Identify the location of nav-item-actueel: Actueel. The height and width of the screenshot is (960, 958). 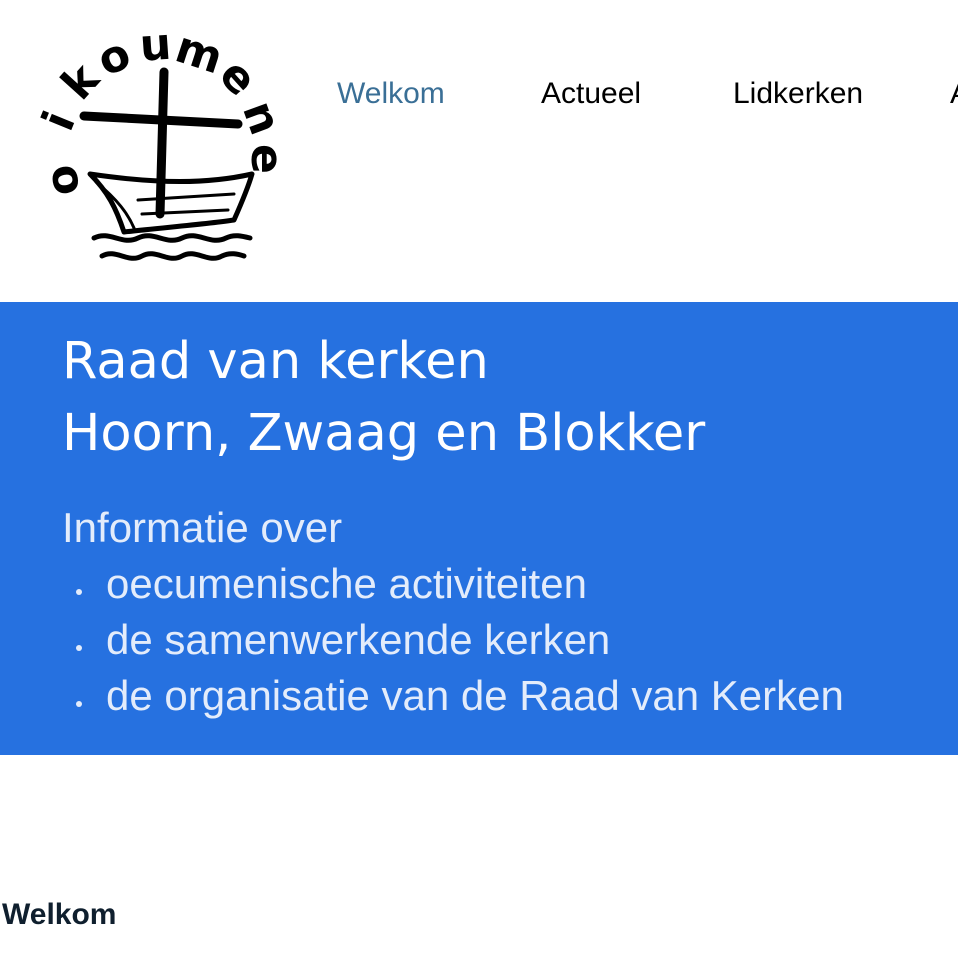
(591, 94).